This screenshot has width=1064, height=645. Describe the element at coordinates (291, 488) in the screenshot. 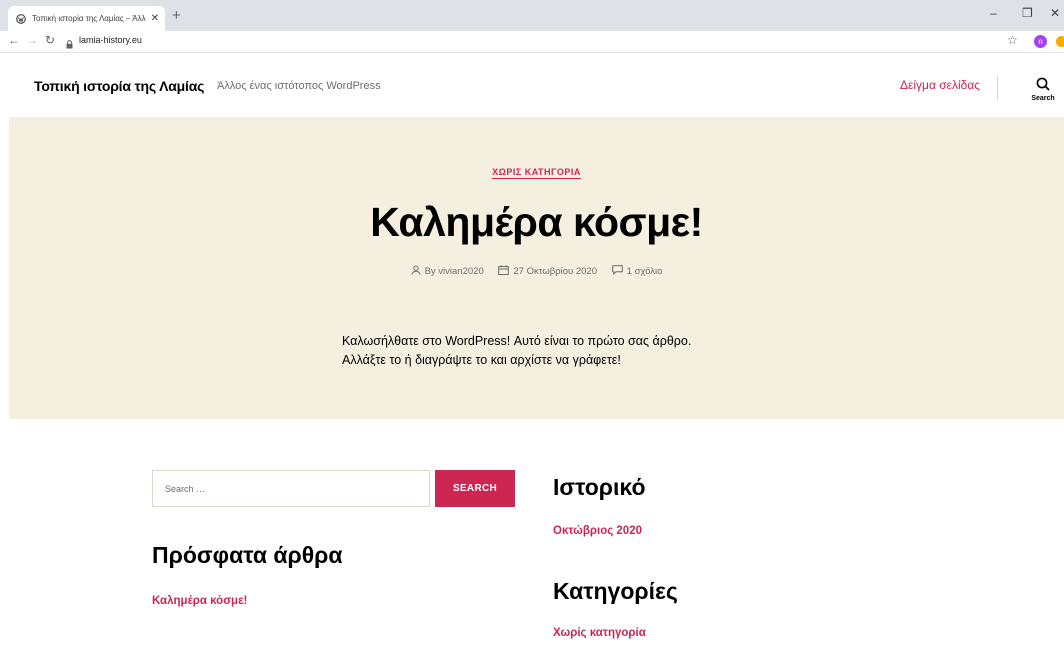

I see `search-input` at that location.